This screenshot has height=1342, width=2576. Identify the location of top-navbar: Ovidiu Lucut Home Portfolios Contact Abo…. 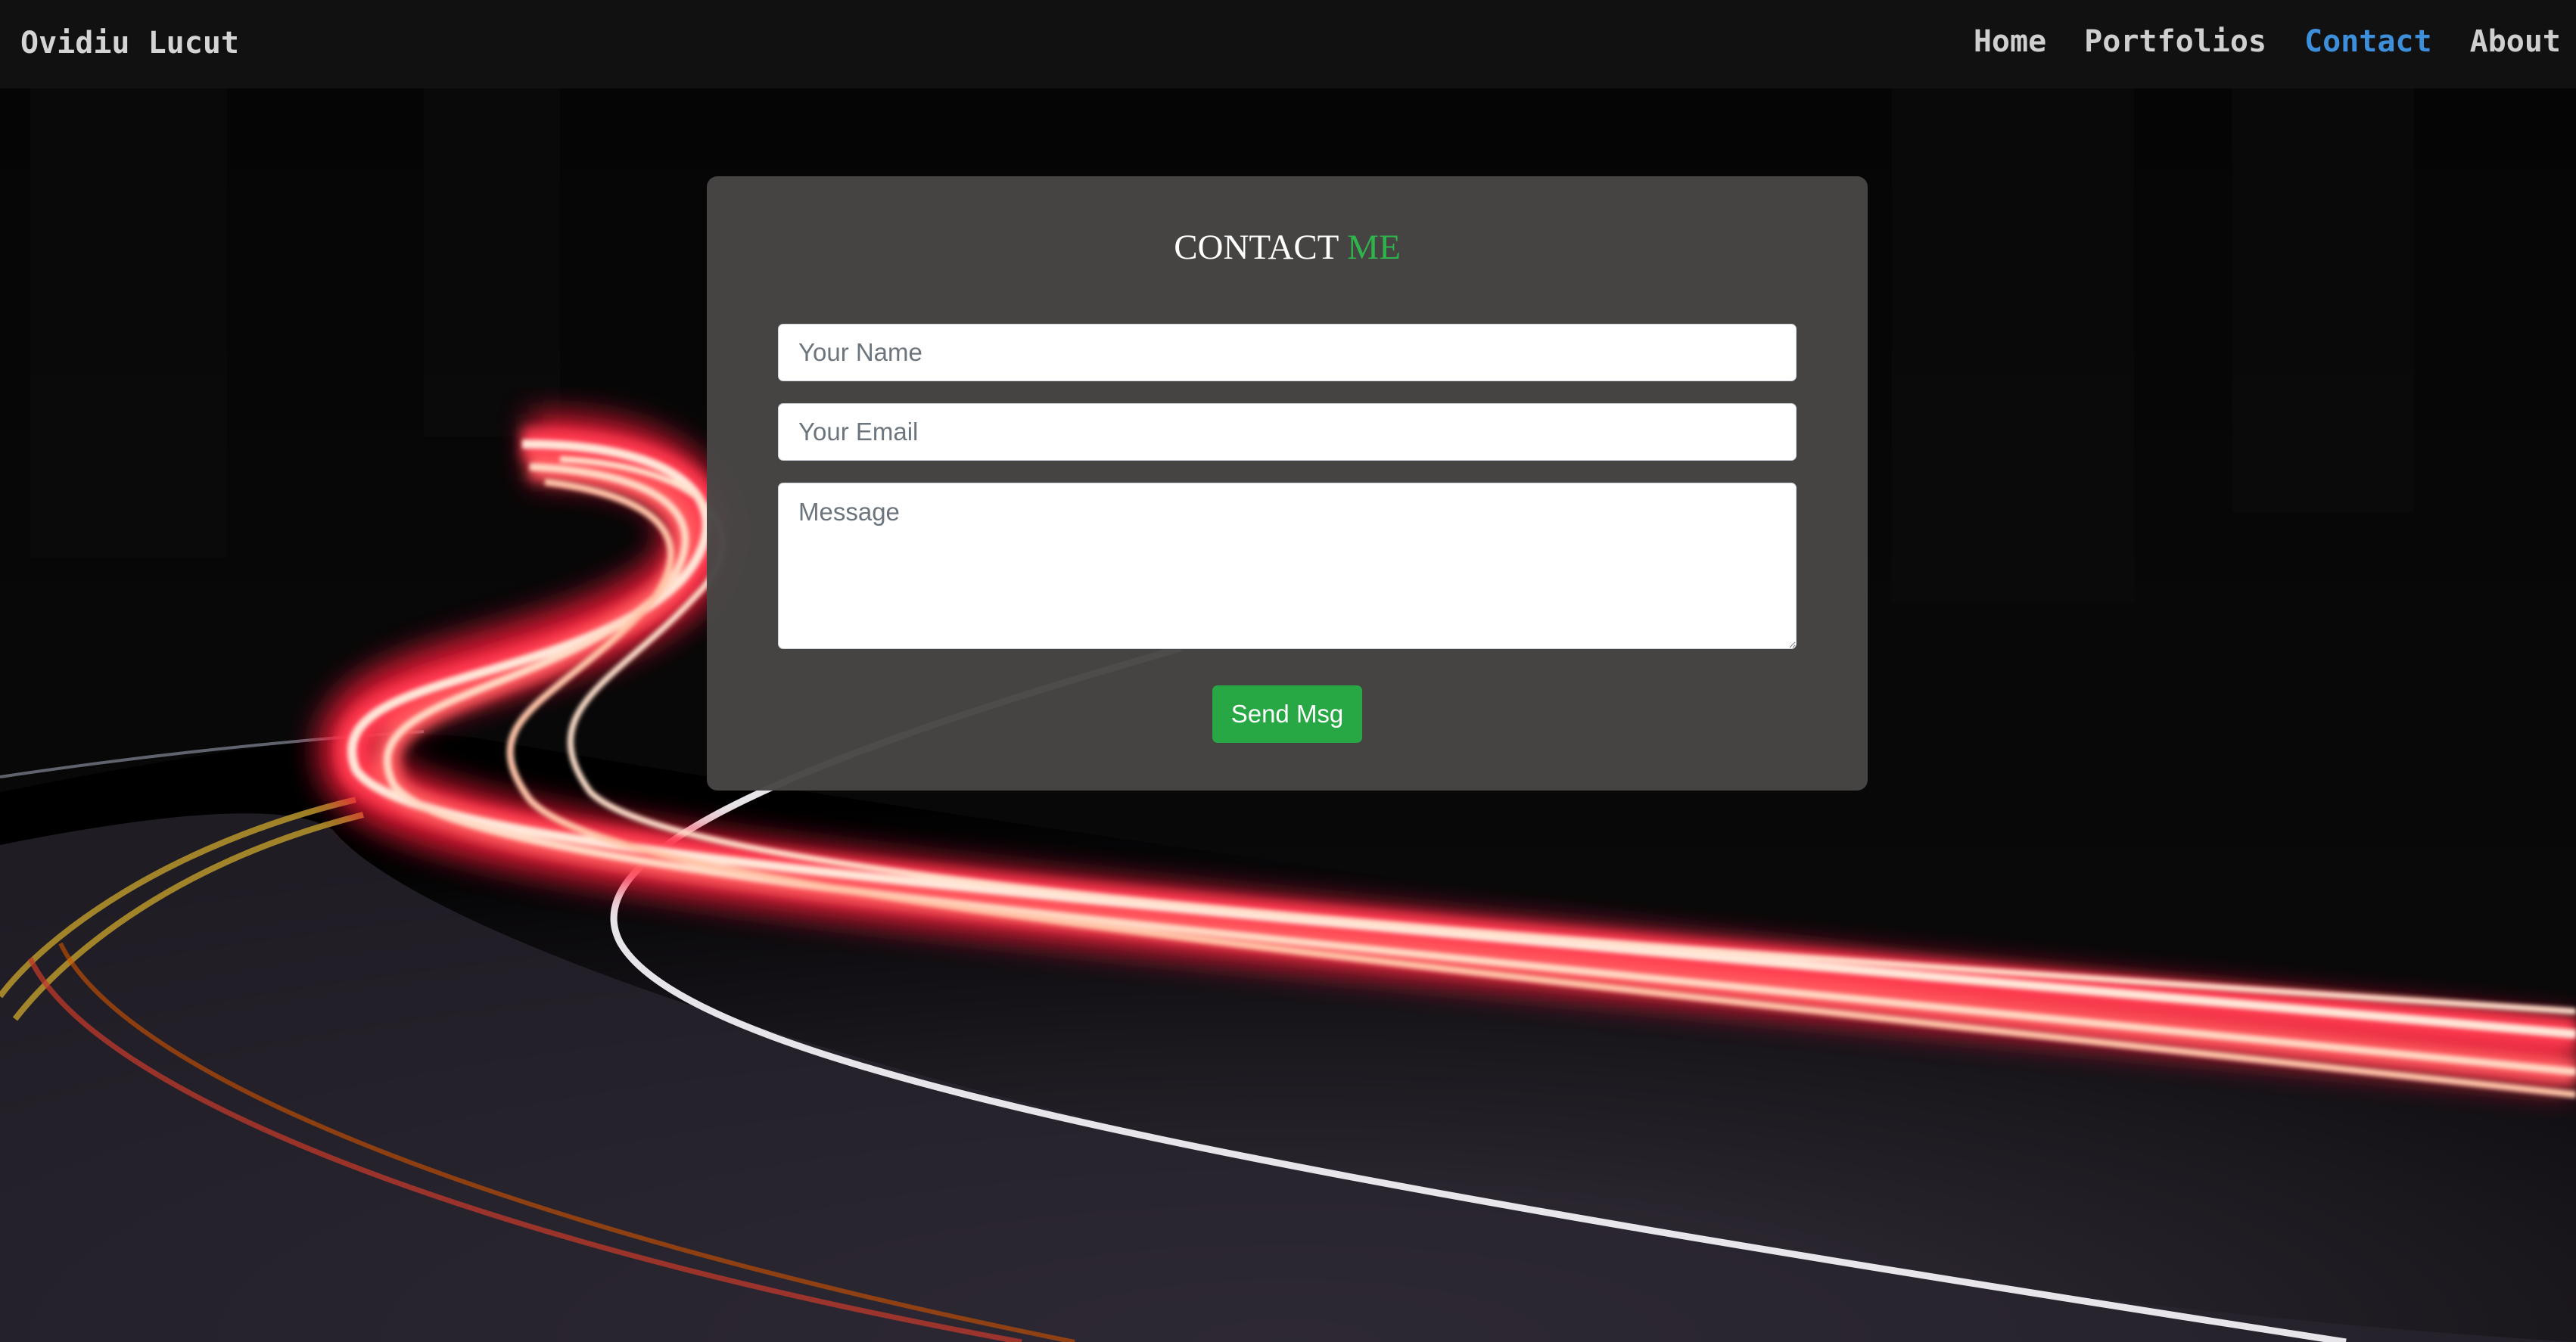
(1288, 44).